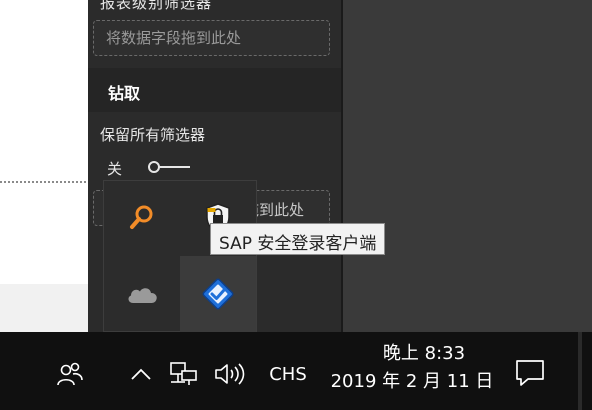  I want to click on onedrive-cloud-icon, so click(142, 295).